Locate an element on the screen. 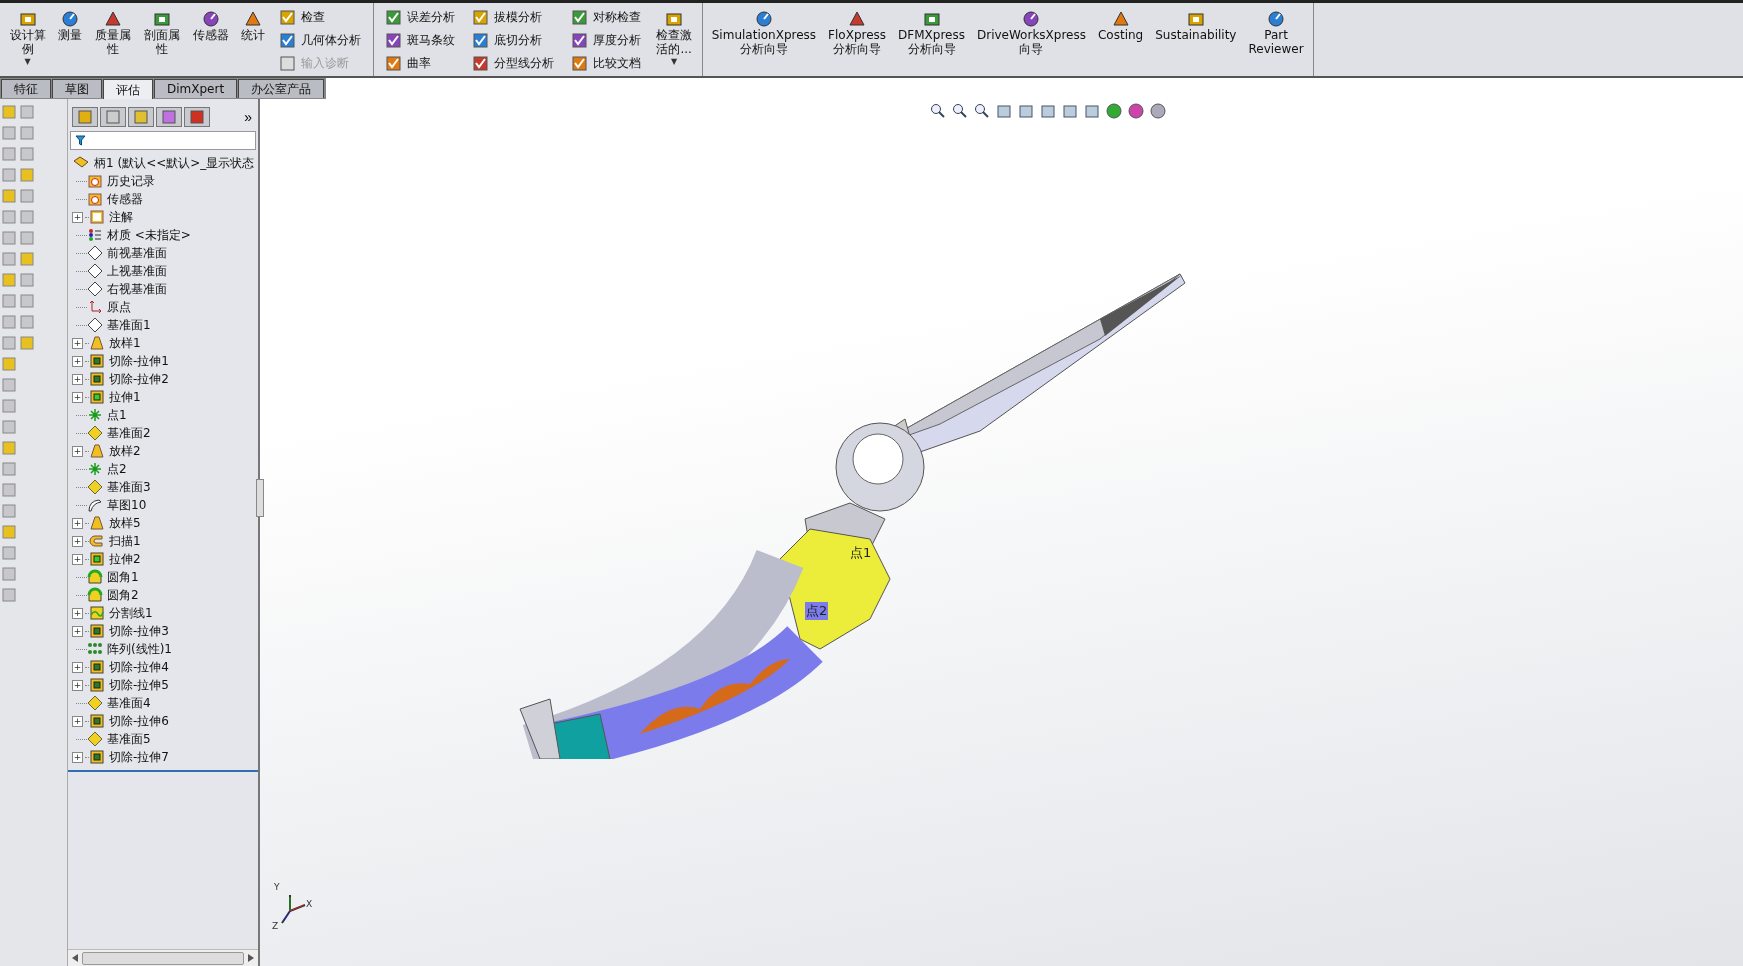  tree-item: 切除-拉伸5 is located at coordinates (139, 685).